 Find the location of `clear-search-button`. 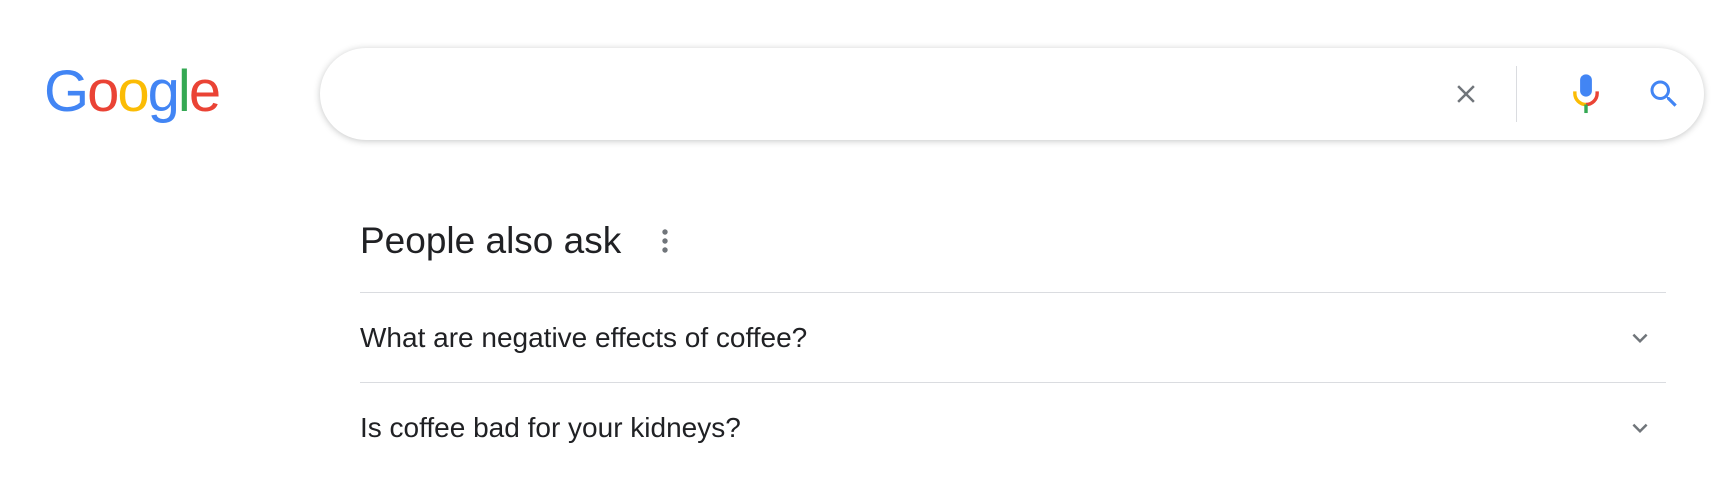

clear-search-button is located at coordinates (1466, 94).